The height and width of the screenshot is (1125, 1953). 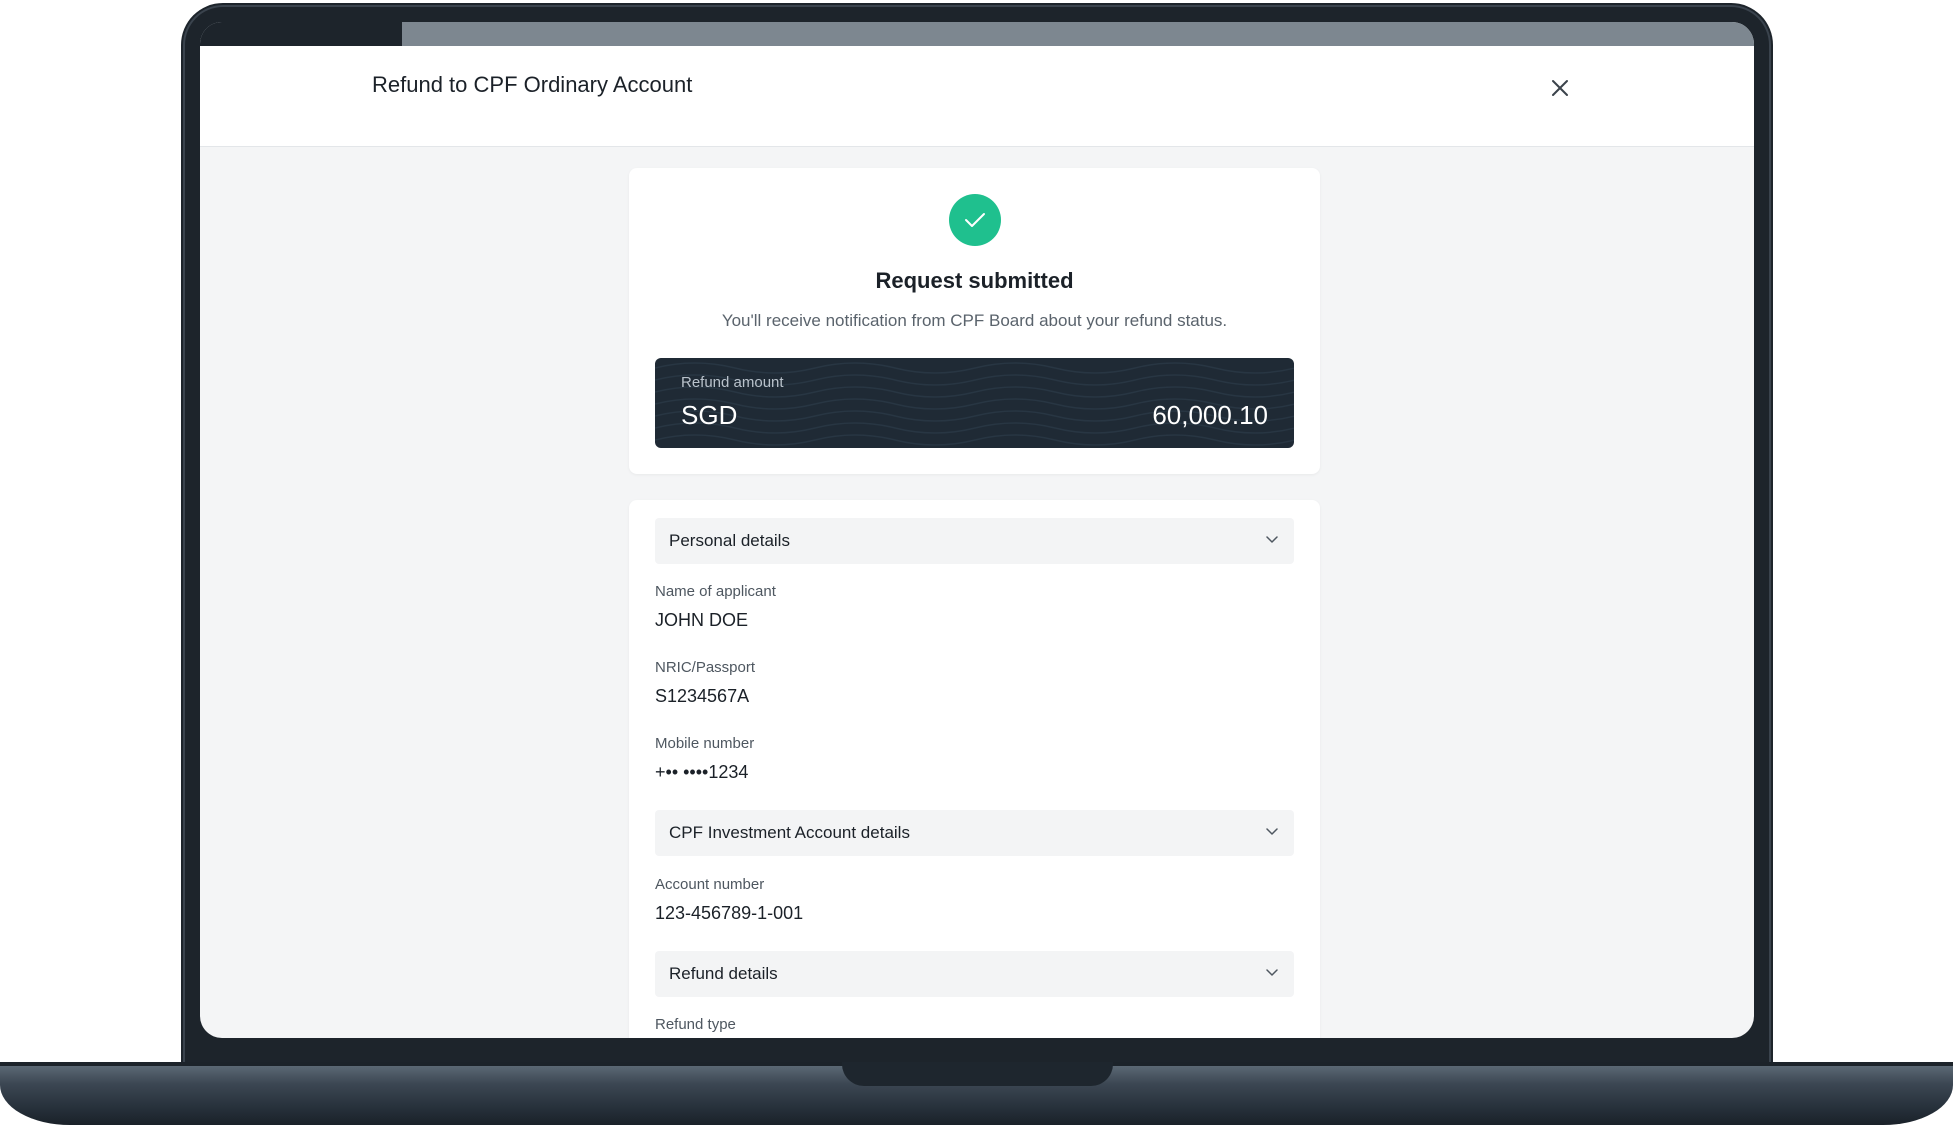 I want to click on close-button, so click(x=1560, y=88).